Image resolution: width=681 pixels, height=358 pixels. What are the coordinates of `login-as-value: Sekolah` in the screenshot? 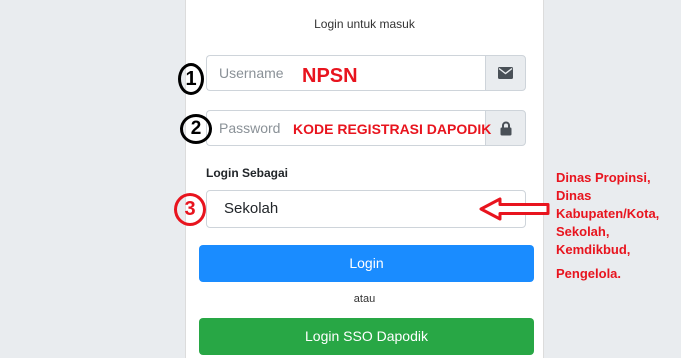 It's located at (251, 208).